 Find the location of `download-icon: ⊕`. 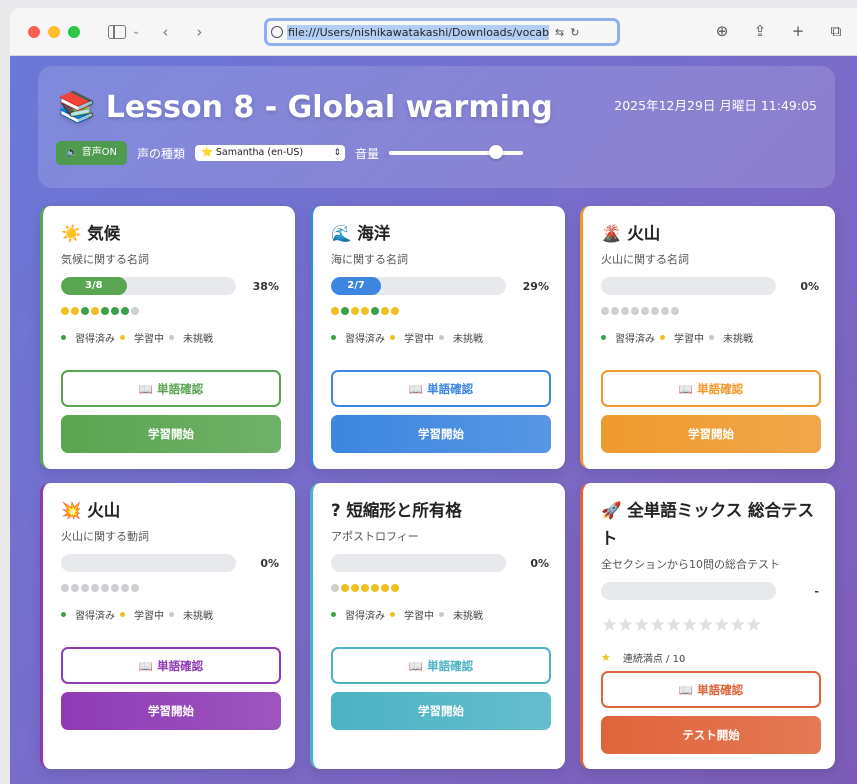

download-icon: ⊕ is located at coordinates (722, 31).